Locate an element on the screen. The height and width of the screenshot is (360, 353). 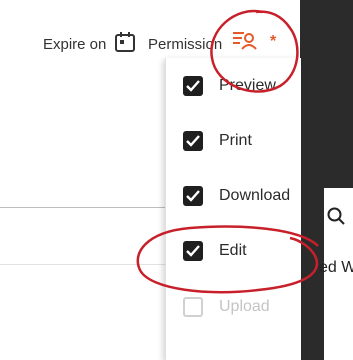
calendar-icon is located at coordinates (125, 44).